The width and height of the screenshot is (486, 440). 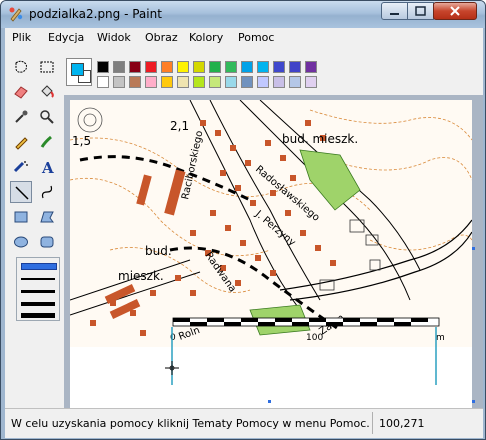 I want to click on menu-pomoc: Pomoc, so click(x=256, y=37).